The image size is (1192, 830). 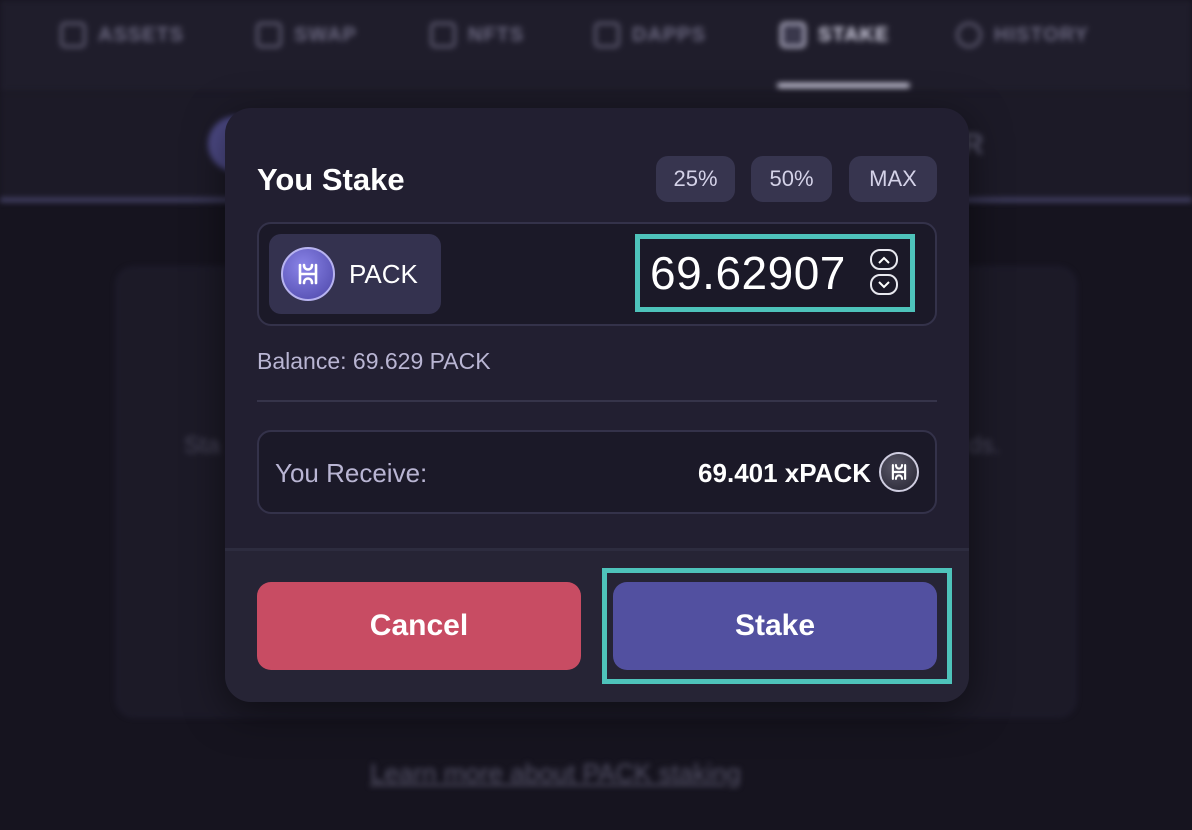 What do you see at coordinates (1041, 34) in the screenshot?
I see `nav-item-label: HISTORY` at bounding box center [1041, 34].